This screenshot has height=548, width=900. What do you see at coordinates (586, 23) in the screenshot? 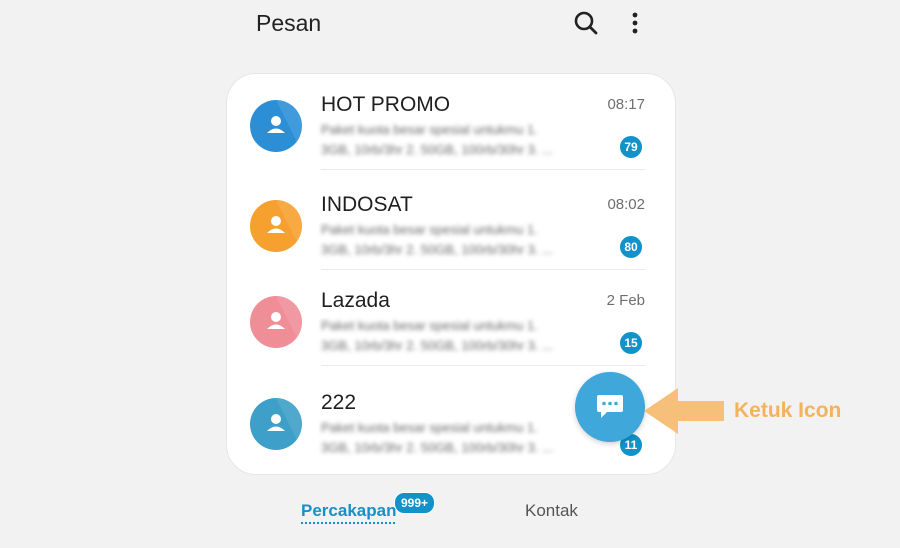
I see `search-icon` at bounding box center [586, 23].